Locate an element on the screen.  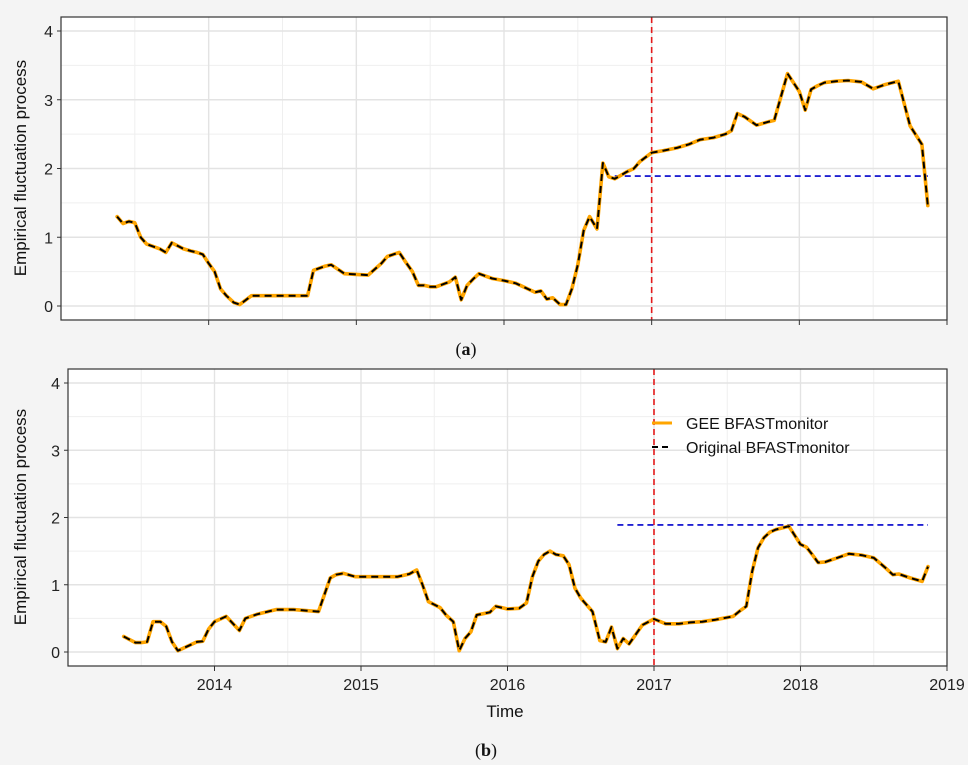
panel-b-y-tick-label: 4 is located at coordinates (55, 384).